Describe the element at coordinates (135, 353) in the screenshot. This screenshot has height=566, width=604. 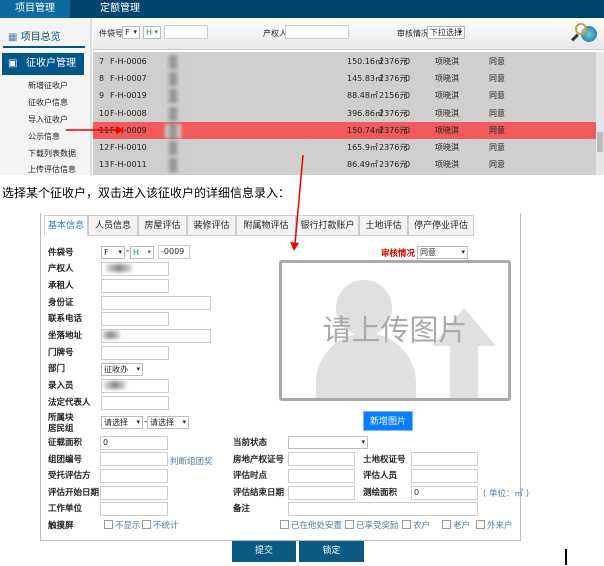
I see `door-input` at that location.